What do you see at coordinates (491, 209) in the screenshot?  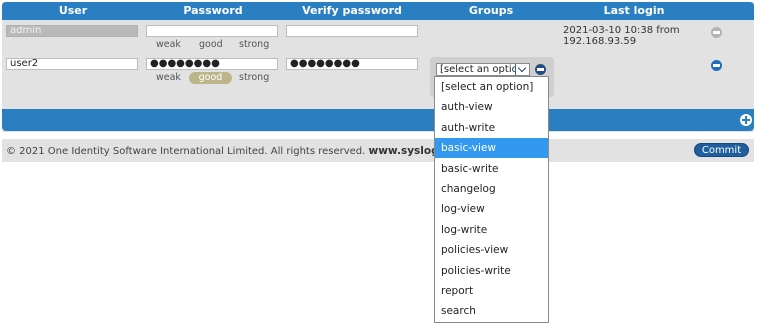 I see `option-log-view: log-view` at bounding box center [491, 209].